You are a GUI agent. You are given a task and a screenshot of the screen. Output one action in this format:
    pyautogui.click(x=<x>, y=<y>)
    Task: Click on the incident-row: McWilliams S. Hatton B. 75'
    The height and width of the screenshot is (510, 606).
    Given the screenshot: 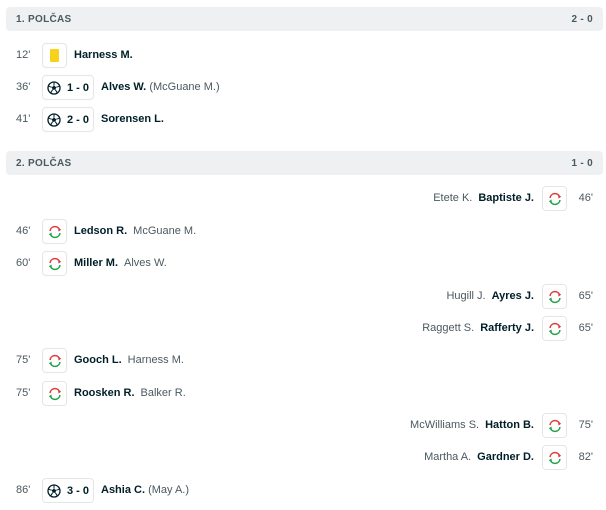 What is the action you would take?
    pyautogui.click(x=303, y=426)
    